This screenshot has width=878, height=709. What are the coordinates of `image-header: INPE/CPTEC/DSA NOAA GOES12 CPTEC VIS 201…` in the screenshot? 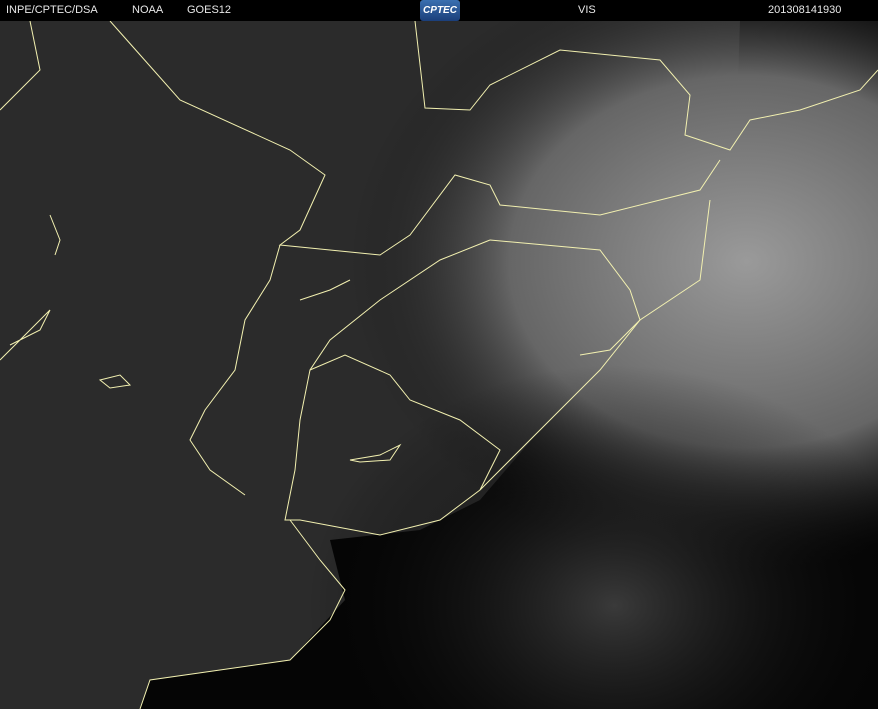 It's located at (439, 10).